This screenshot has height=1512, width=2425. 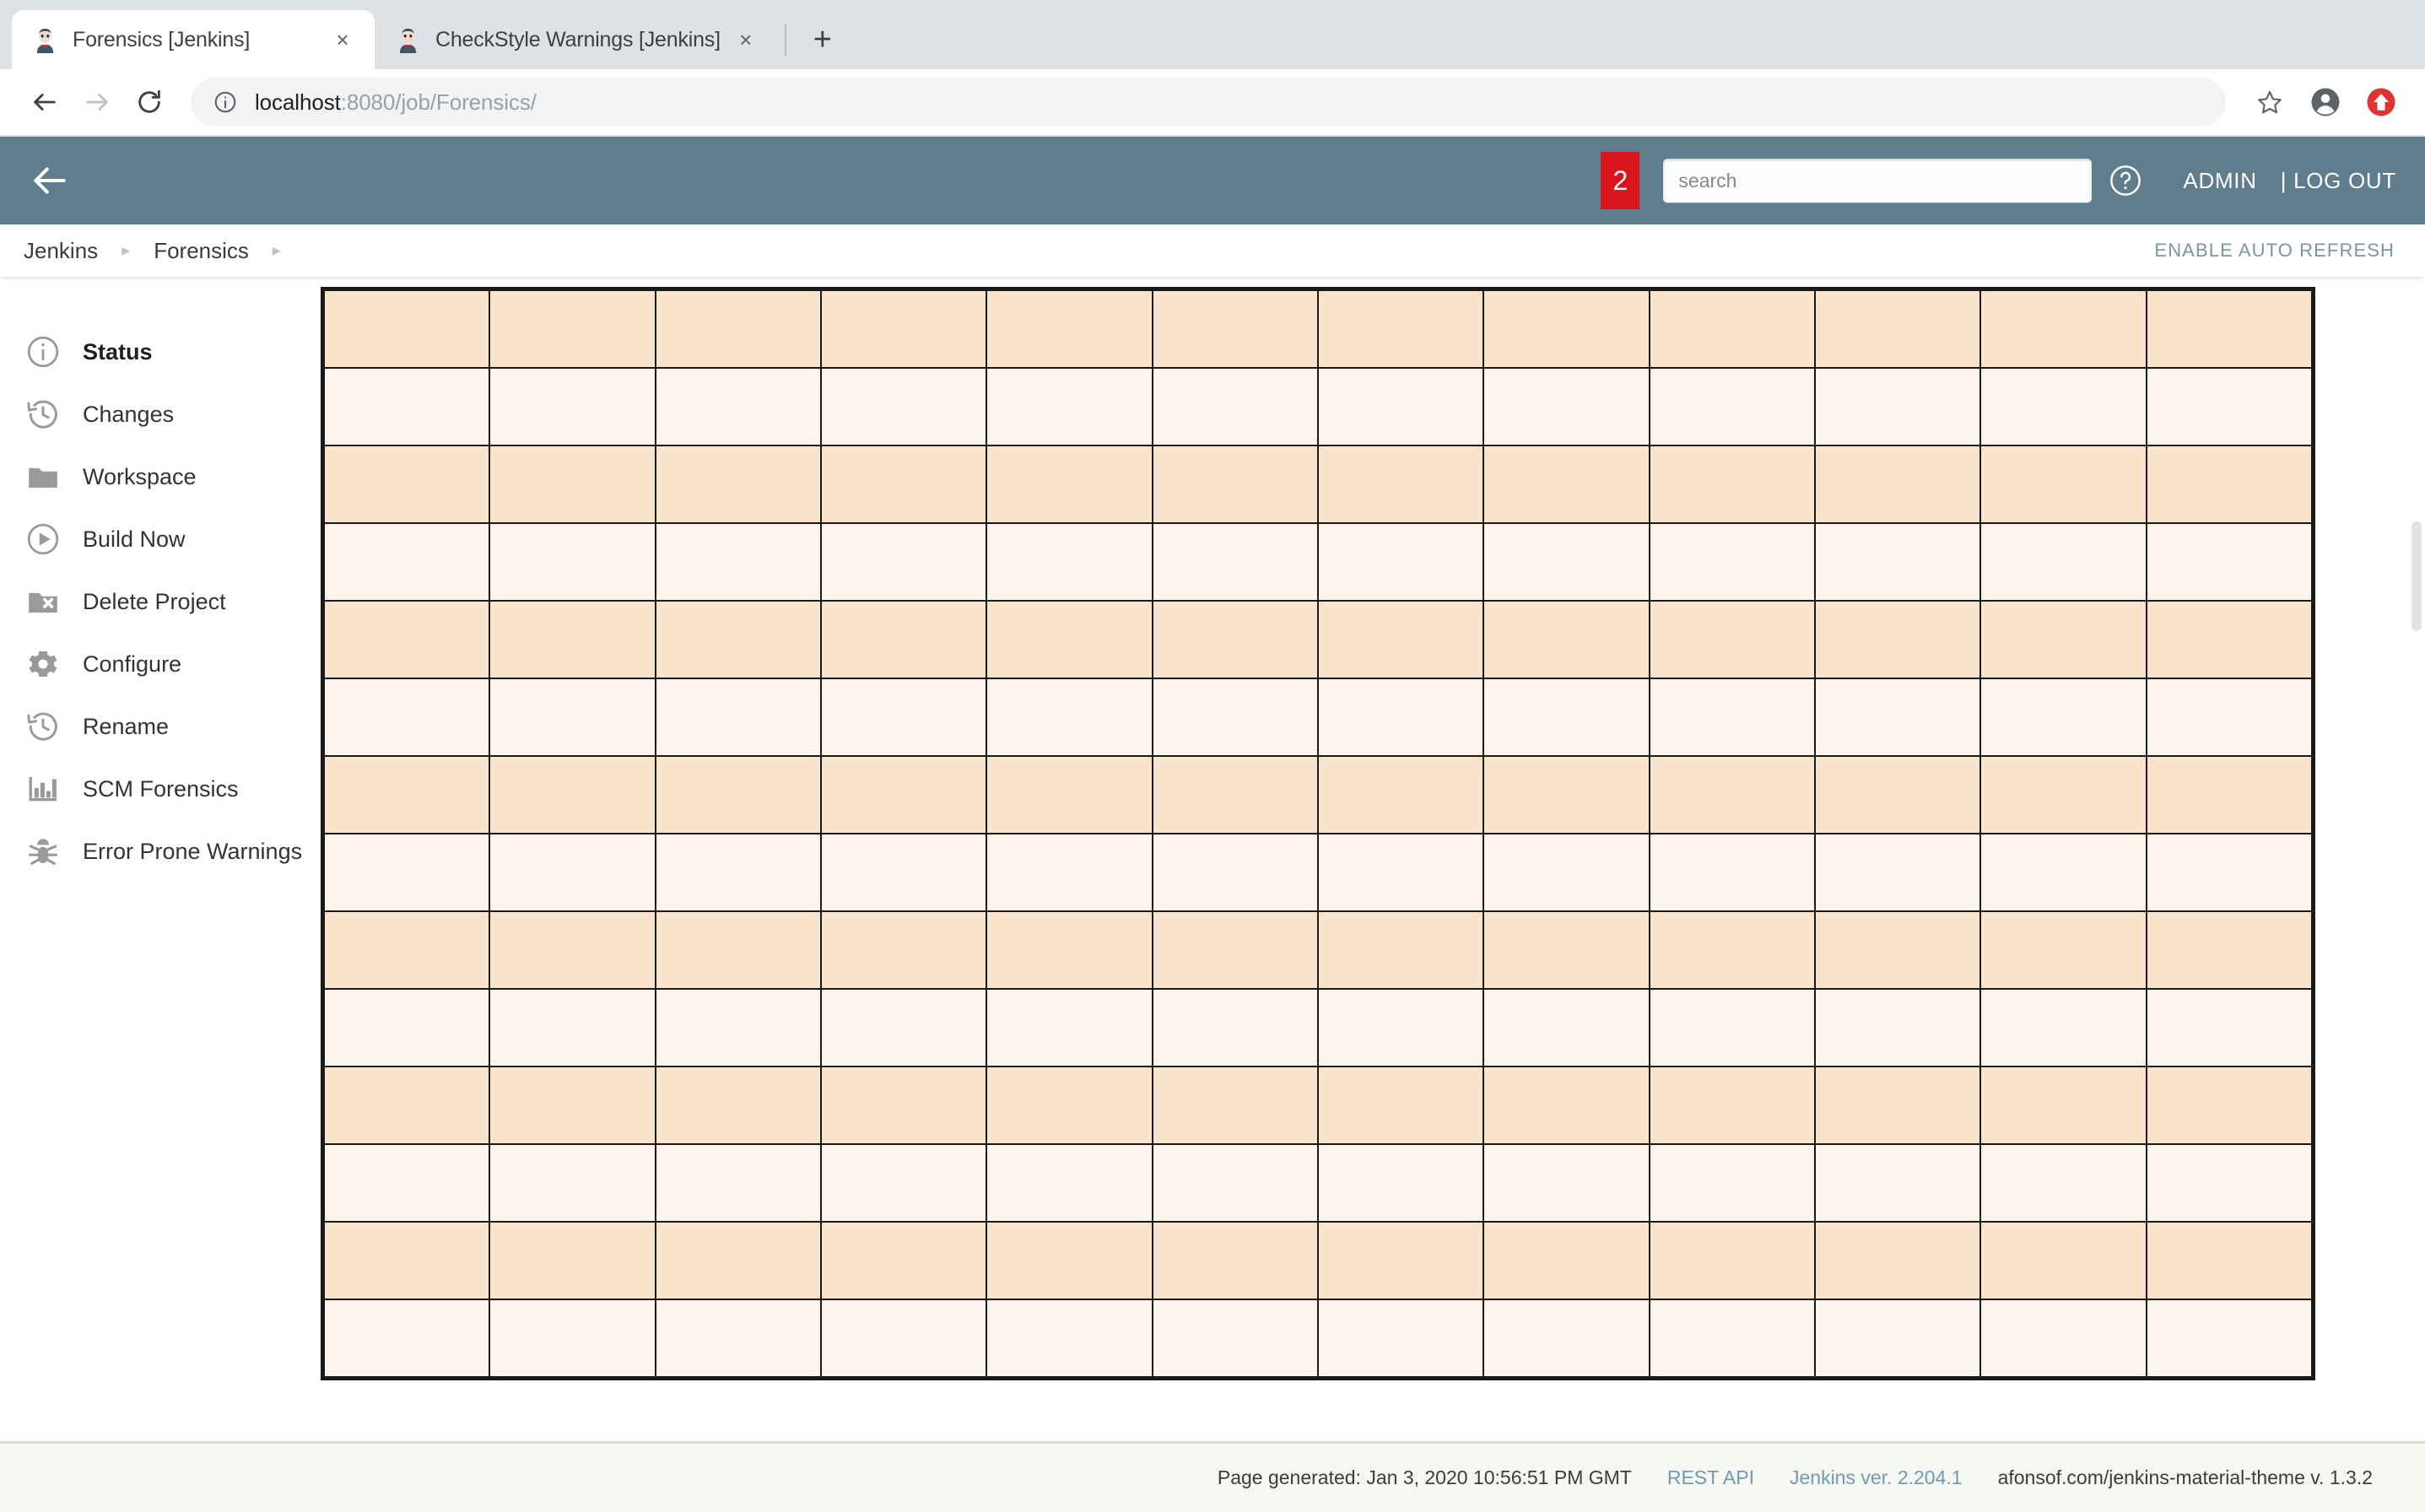 I want to click on folder-delete-icon, so click(x=43, y=601).